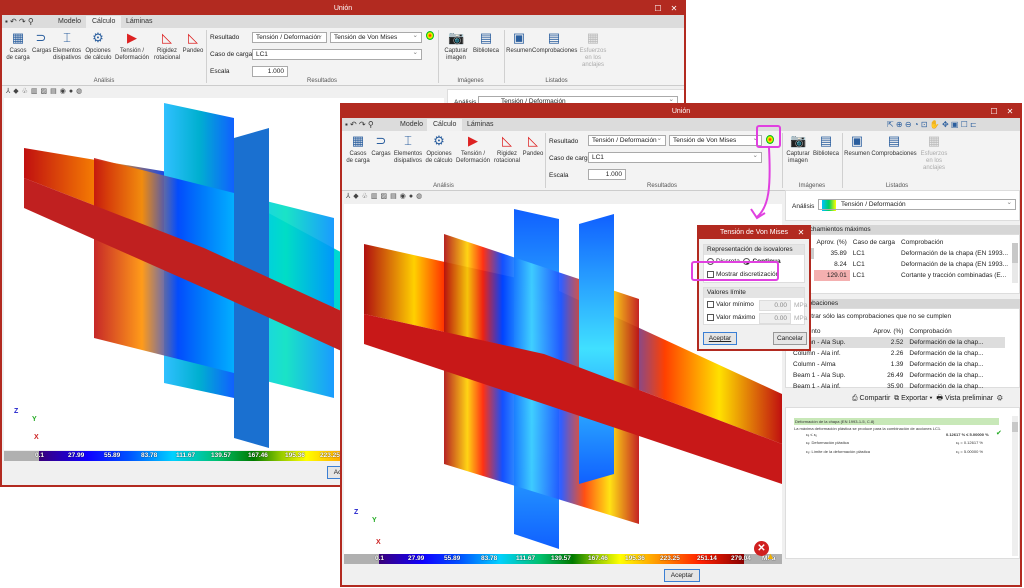  I want to click on max-value-checkbox: Valor máximo, so click(731, 317).